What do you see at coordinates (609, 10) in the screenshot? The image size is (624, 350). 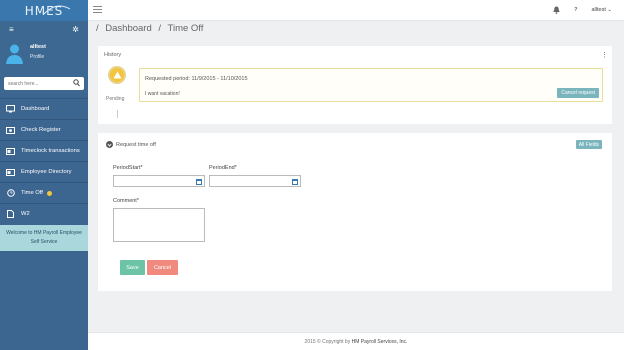 I see `chevron-down-icon: ⌄` at bounding box center [609, 10].